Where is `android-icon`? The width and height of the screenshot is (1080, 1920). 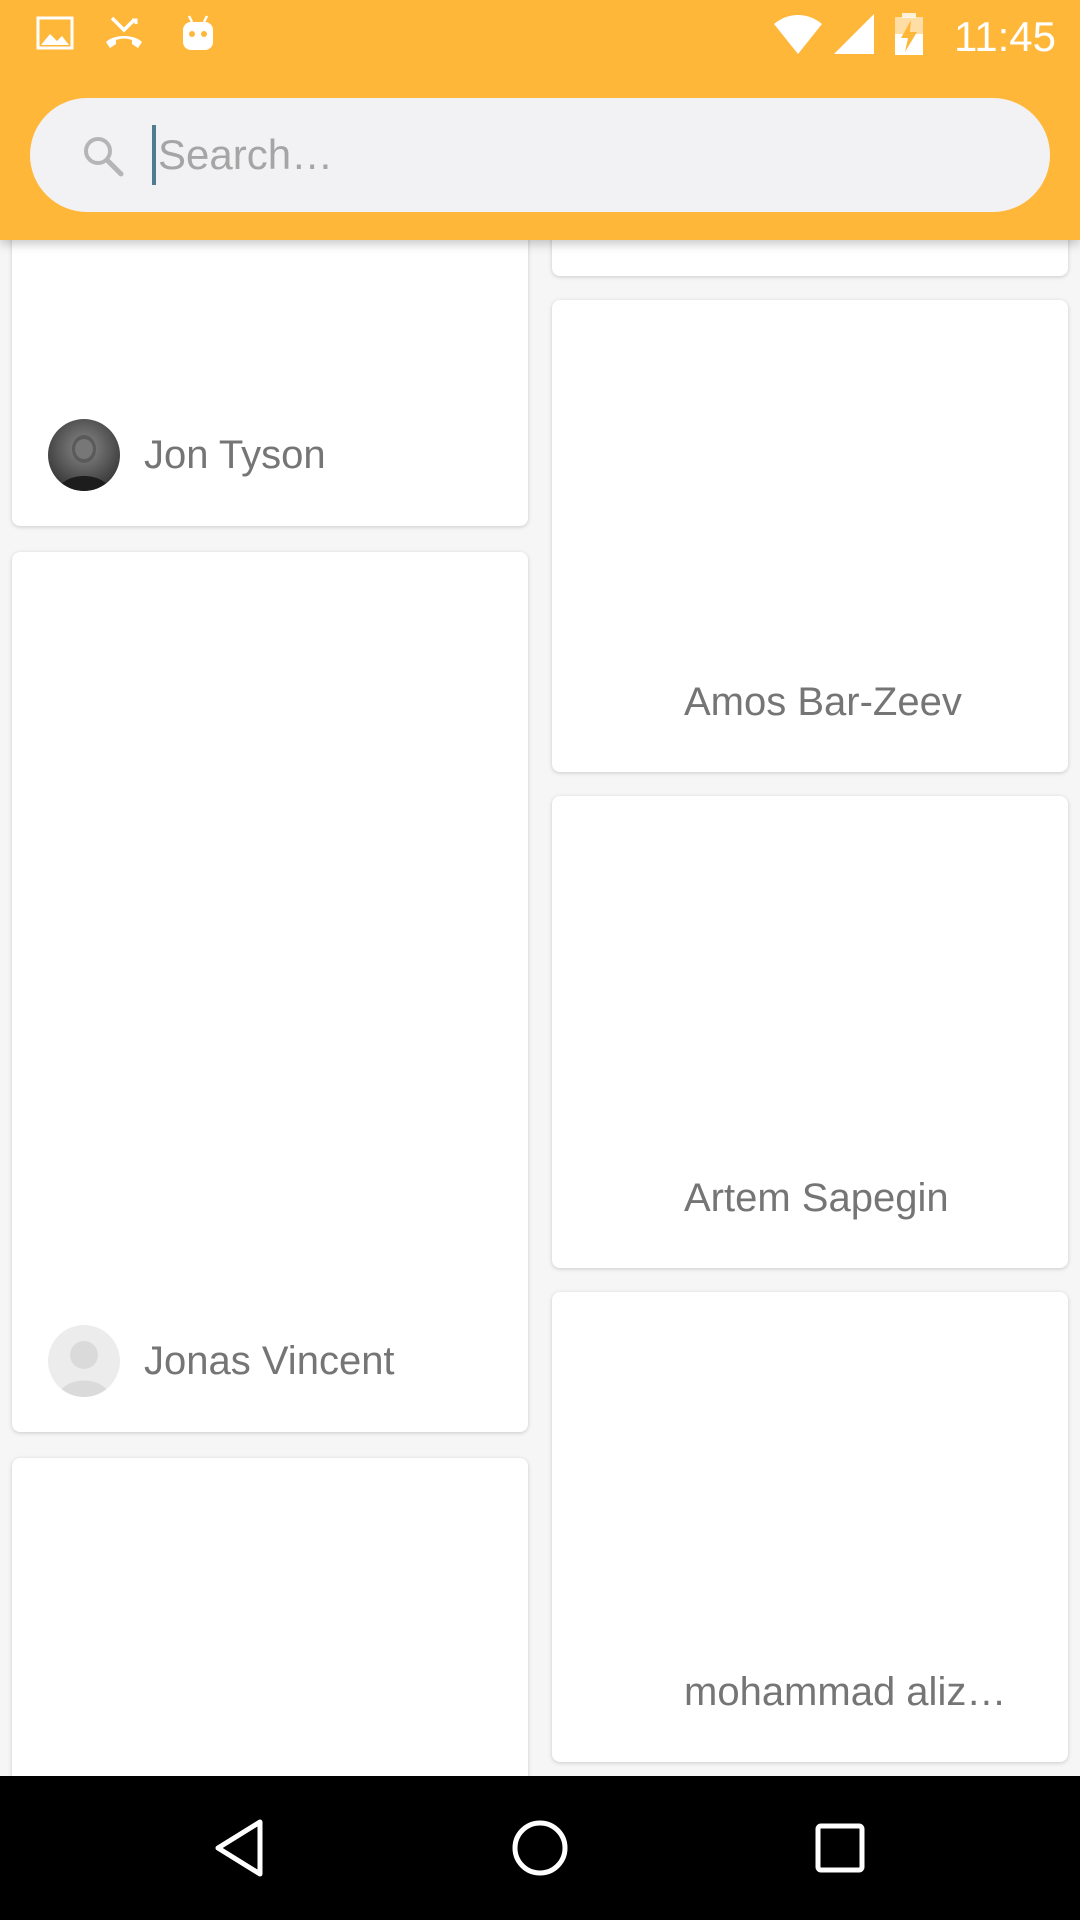
android-icon is located at coordinates (198, 34).